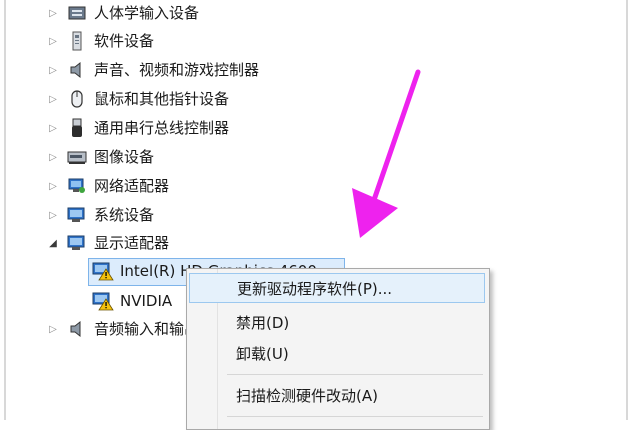  I want to click on tree-item-label: 鼠标和其他指针设备, so click(162, 99).